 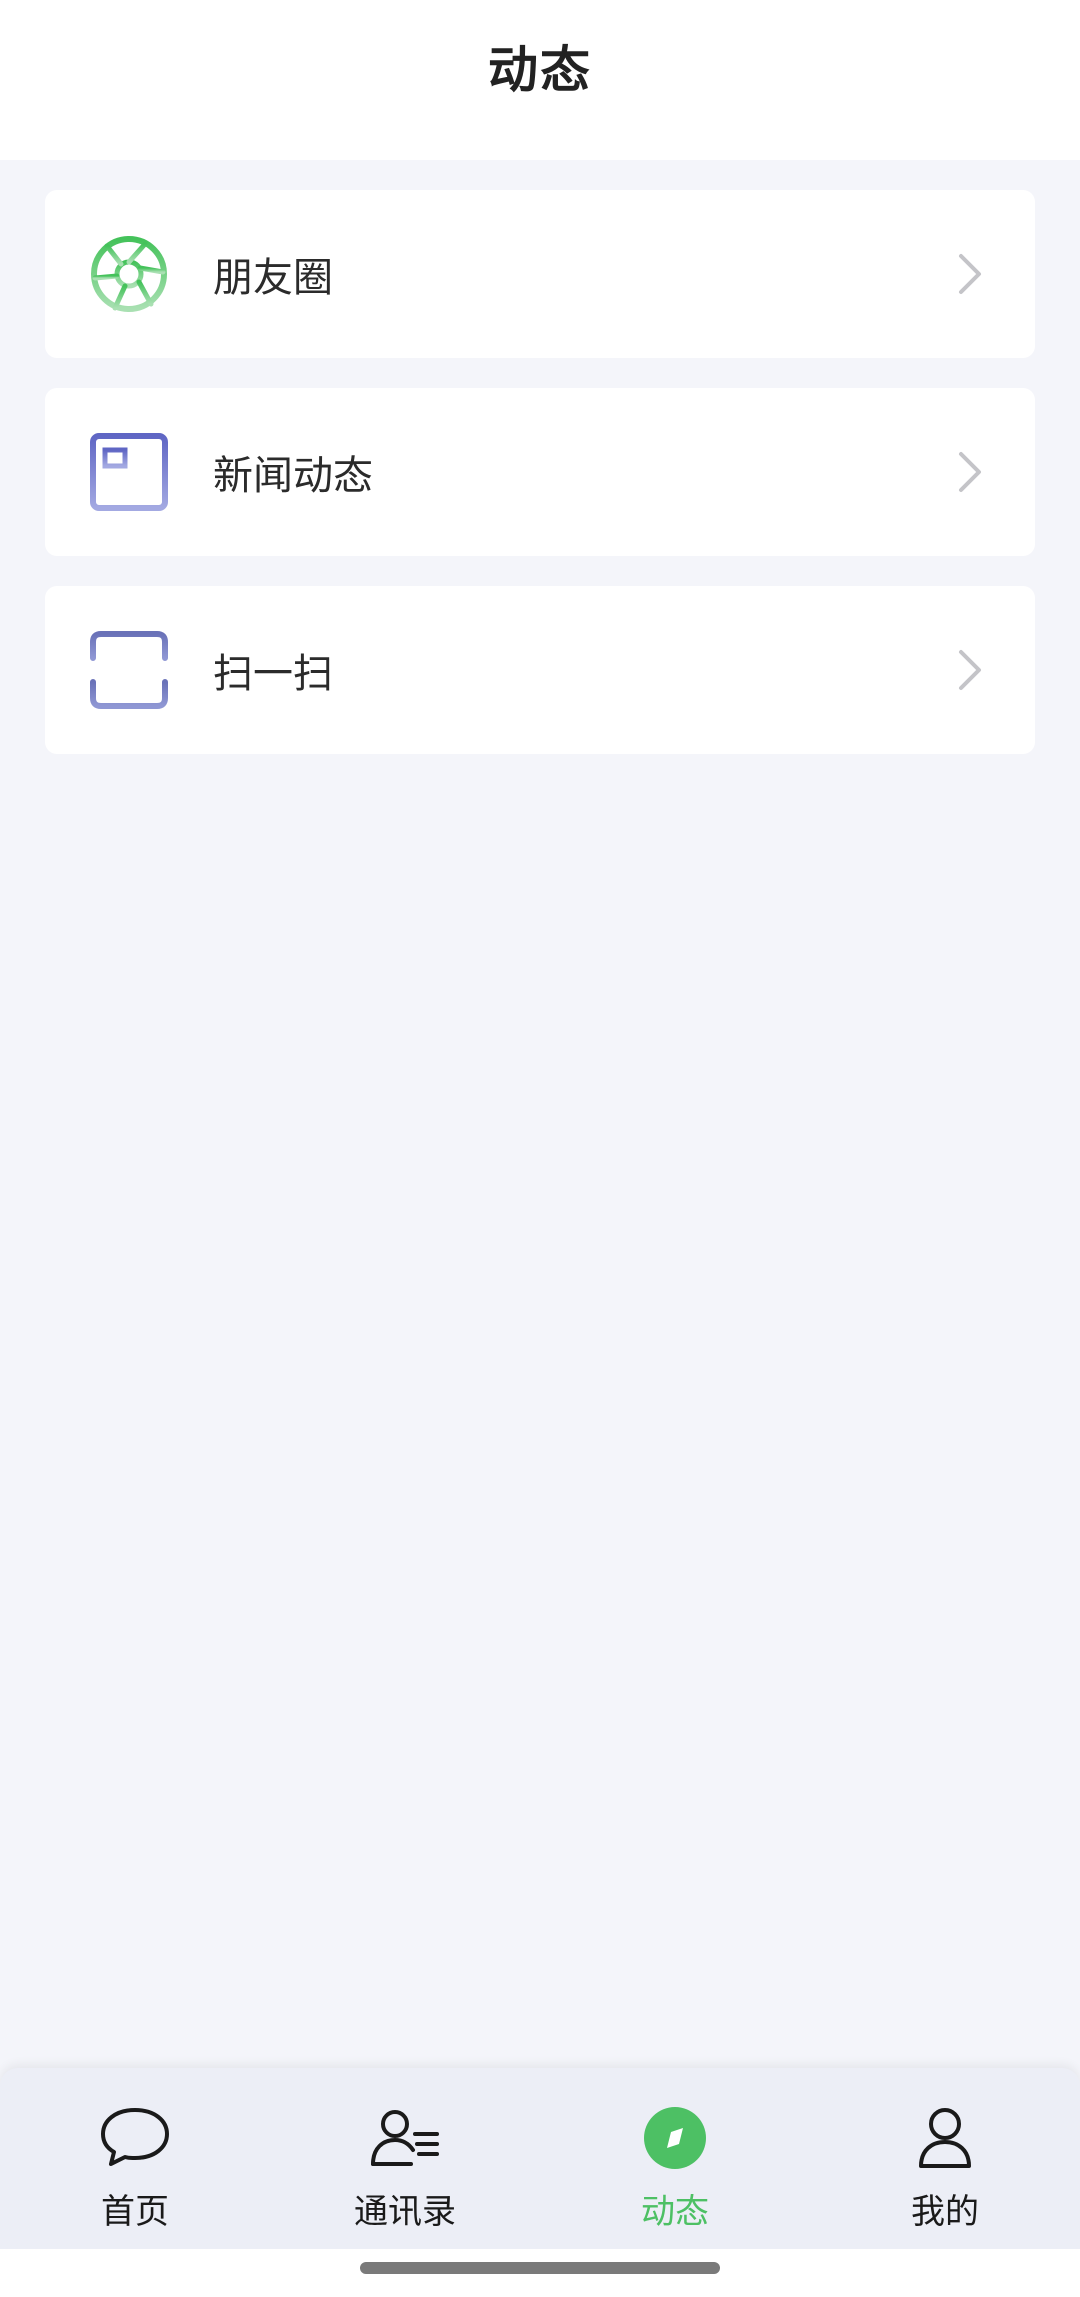 What do you see at coordinates (540, 472) in the screenshot?
I see `menu-item-news: 新闻动态` at bounding box center [540, 472].